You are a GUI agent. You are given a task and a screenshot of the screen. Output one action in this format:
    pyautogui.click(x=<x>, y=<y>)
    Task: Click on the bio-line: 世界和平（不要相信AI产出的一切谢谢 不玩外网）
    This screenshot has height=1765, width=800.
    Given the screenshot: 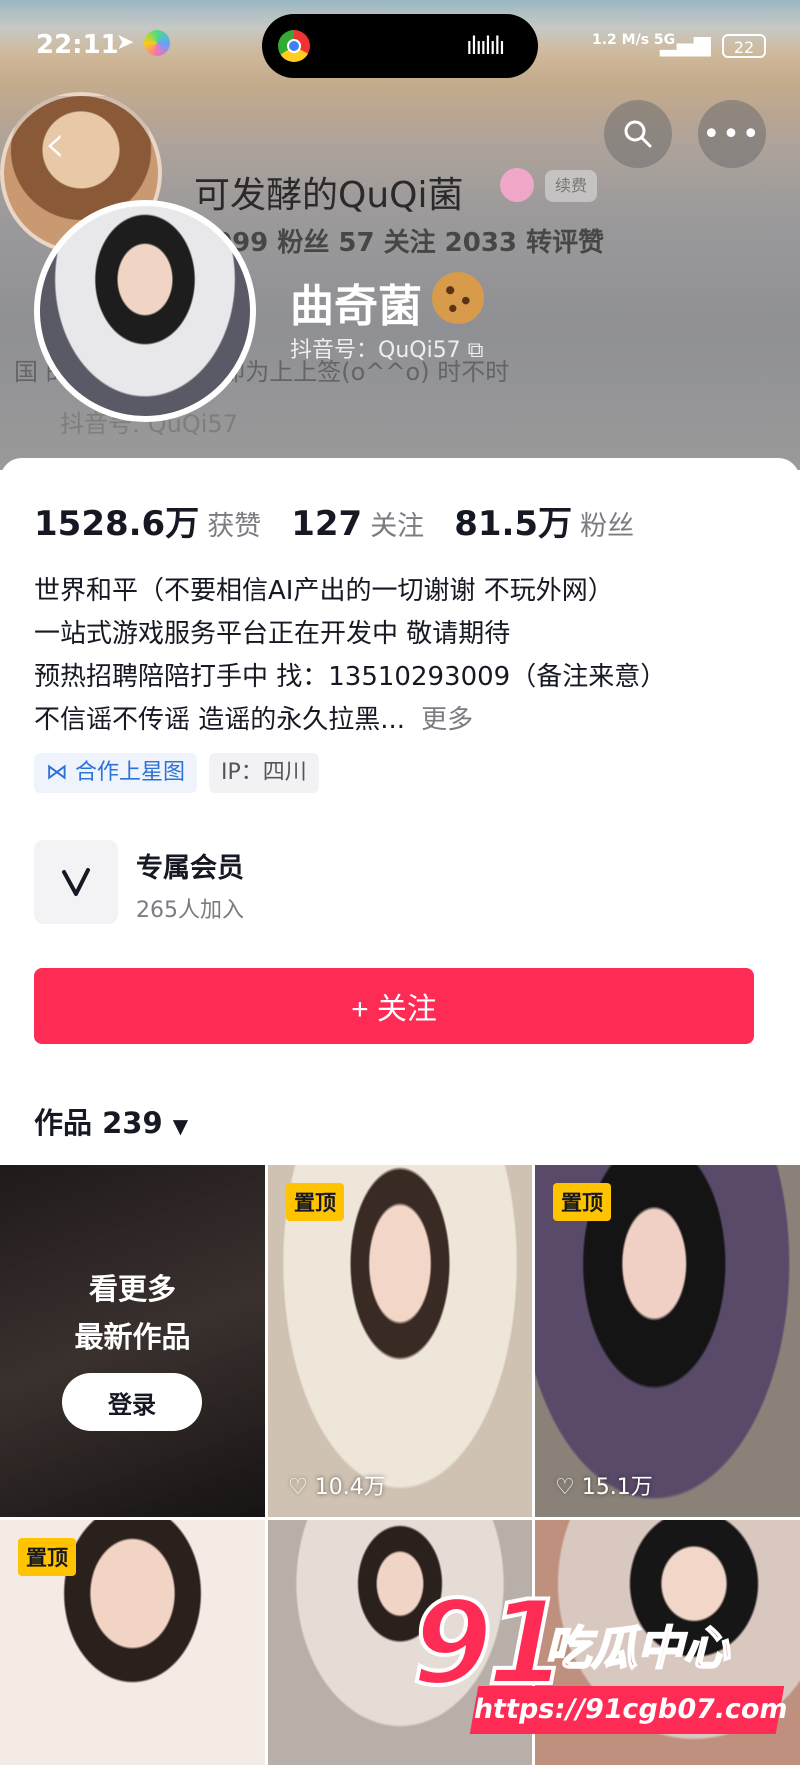 What is the action you would take?
    pyautogui.click(x=324, y=591)
    